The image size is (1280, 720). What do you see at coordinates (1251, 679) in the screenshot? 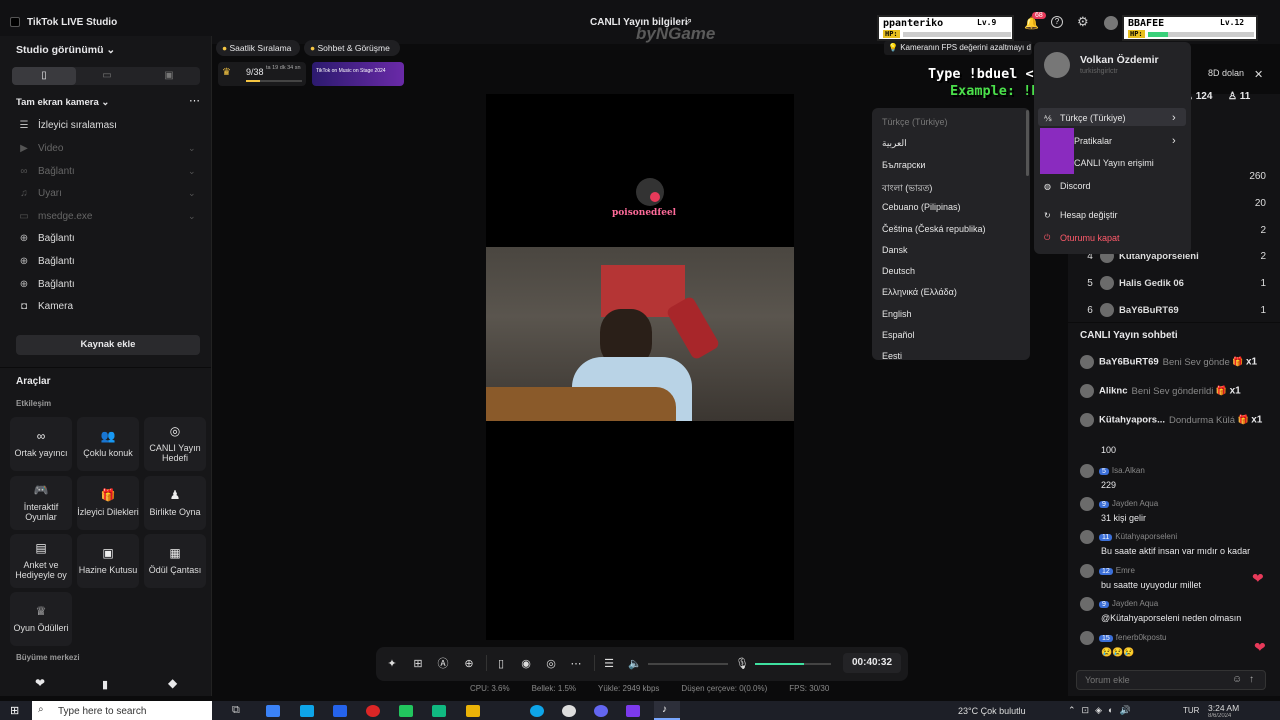
I see `send-icon: ↑` at bounding box center [1251, 679].